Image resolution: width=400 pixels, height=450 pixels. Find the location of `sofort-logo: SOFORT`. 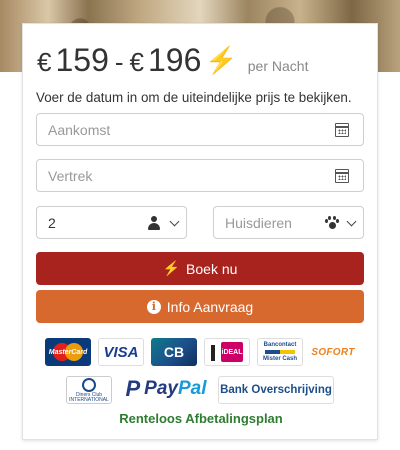

sofort-logo: SOFORT is located at coordinates (333, 352).